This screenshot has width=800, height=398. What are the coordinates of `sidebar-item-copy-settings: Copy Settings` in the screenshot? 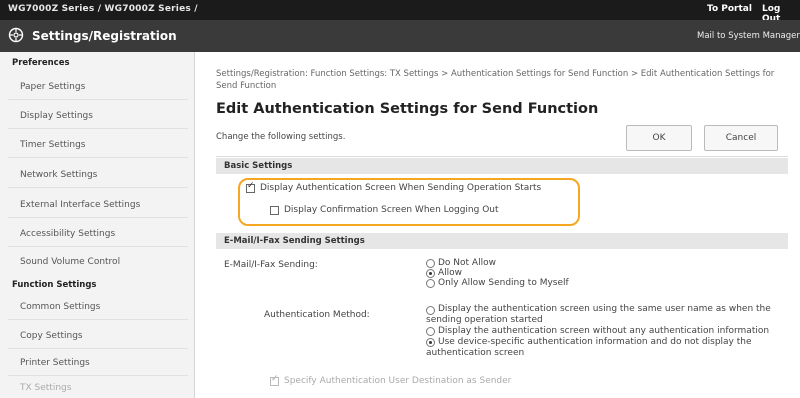 It's located at (51, 336).